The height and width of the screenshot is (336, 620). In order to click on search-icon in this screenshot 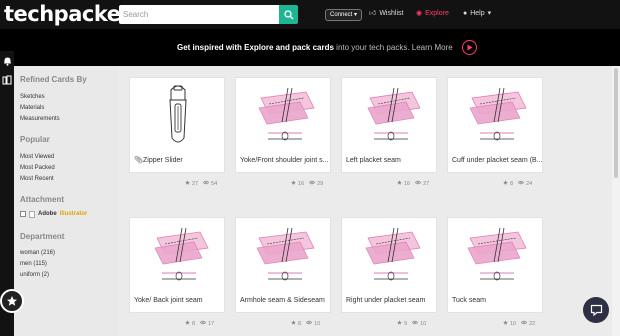, I will do `click(288, 14)`.